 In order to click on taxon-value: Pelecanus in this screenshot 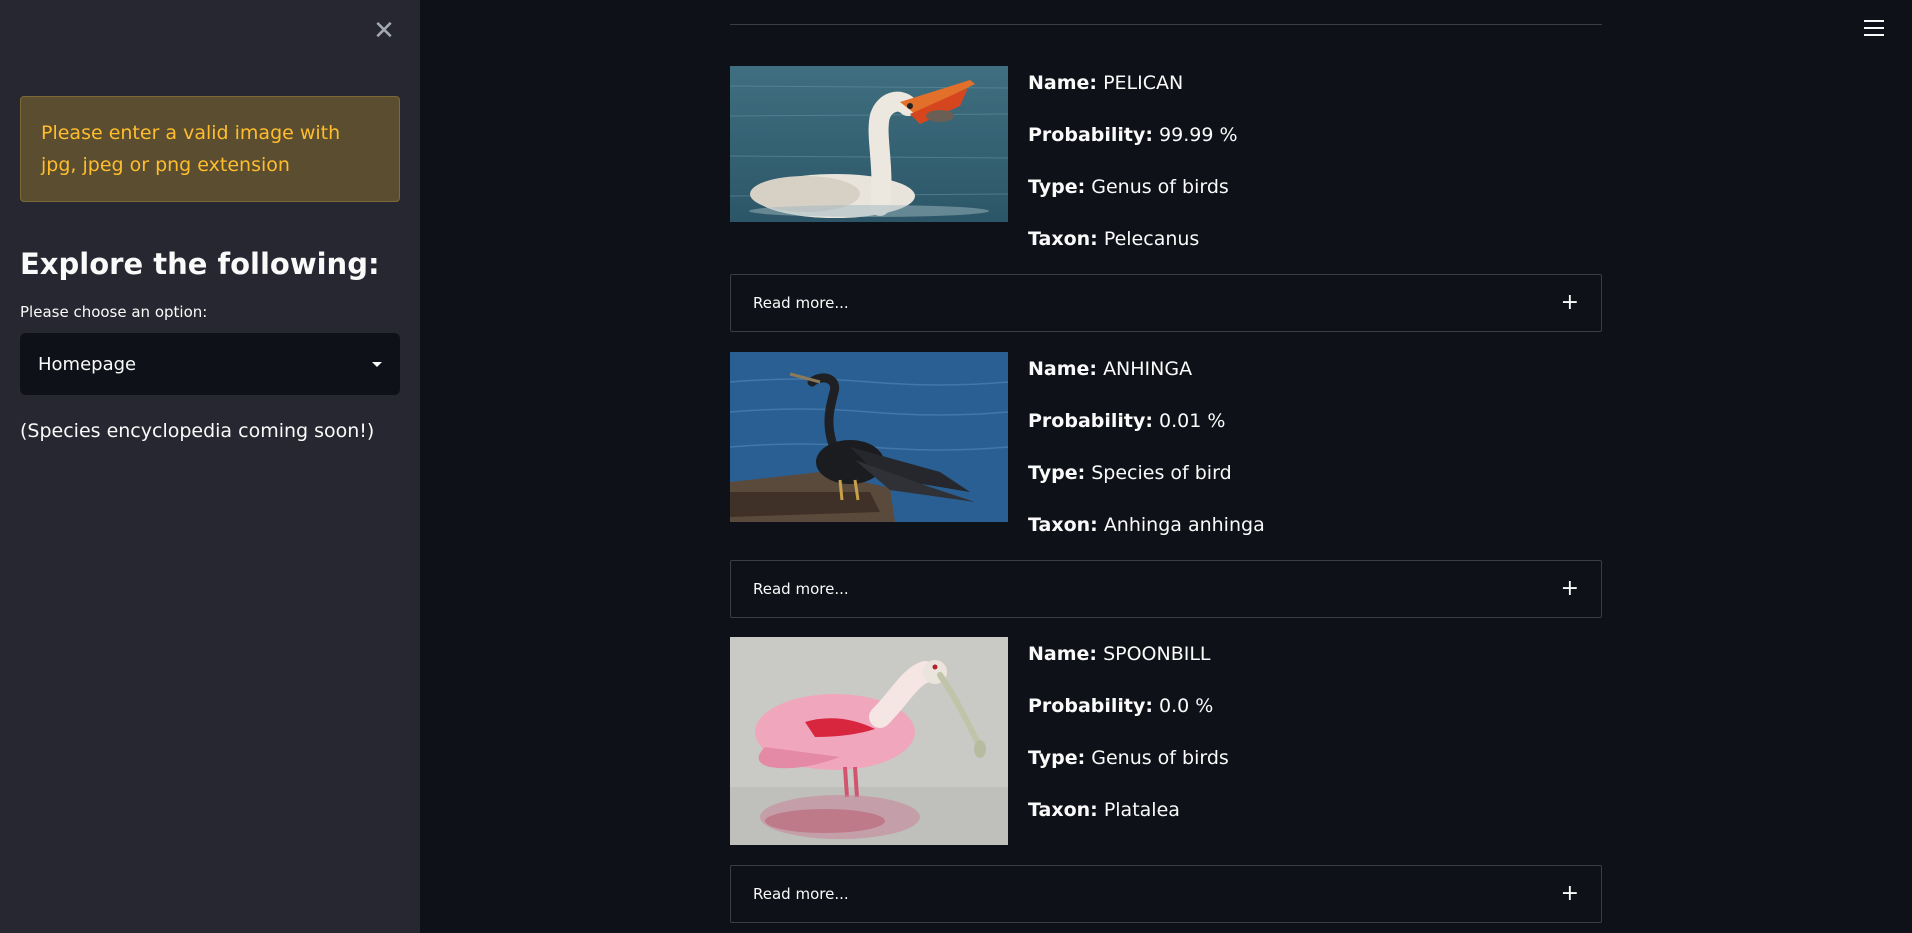, I will do `click(1151, 239)`.